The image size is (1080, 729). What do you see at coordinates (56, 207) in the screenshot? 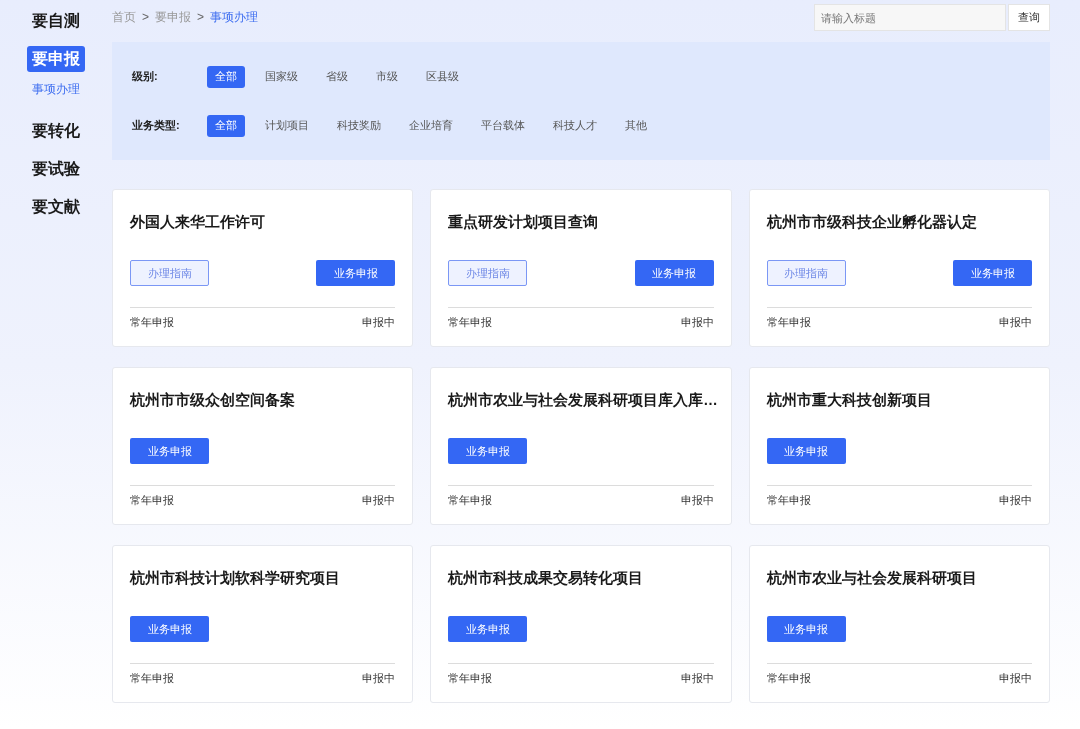
I see `sidebar-item: 要文献` at bounding box center [56, 207].